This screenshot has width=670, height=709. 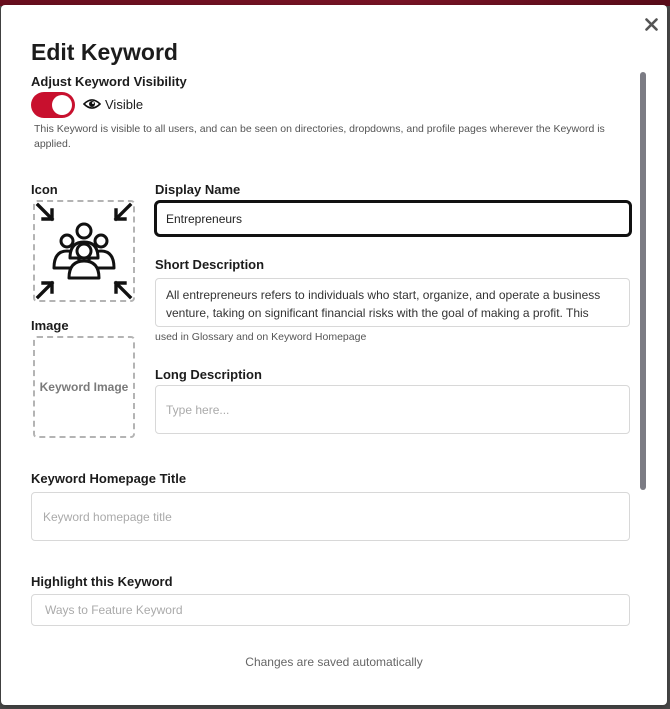 What do you see at coordinates (393, 218) in the screenshot?
I see `display-name-input` at bounding box center [393, 218].